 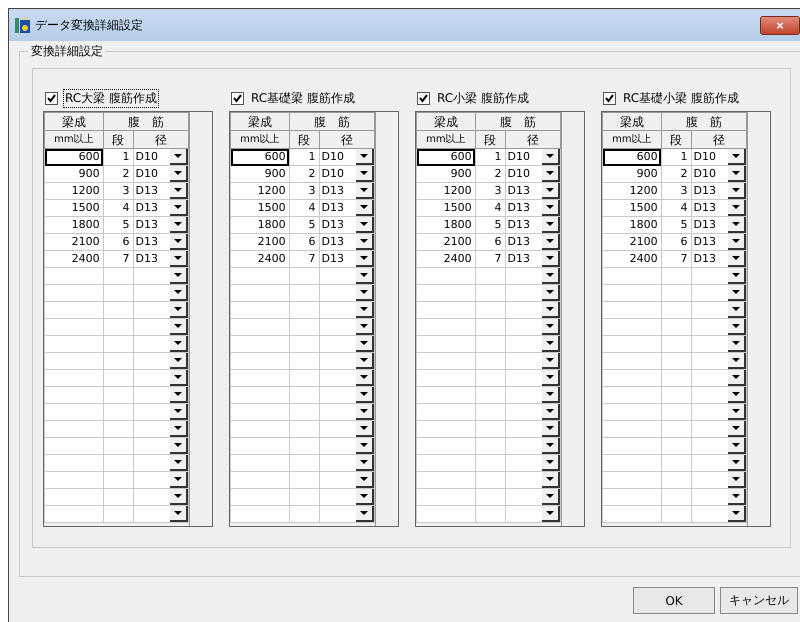 I want to click on checkbox-label: RC基礎梁 腹筋作成, so click(x=303, y=98).